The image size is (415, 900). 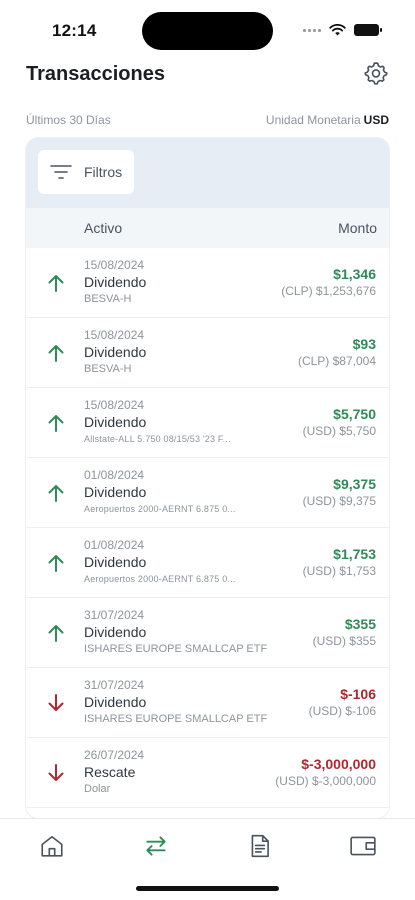 What do you see at coordinates (207, 228) in the screenshot?
I see `column-header: Activo Monto` at bounding box center [207, 228].